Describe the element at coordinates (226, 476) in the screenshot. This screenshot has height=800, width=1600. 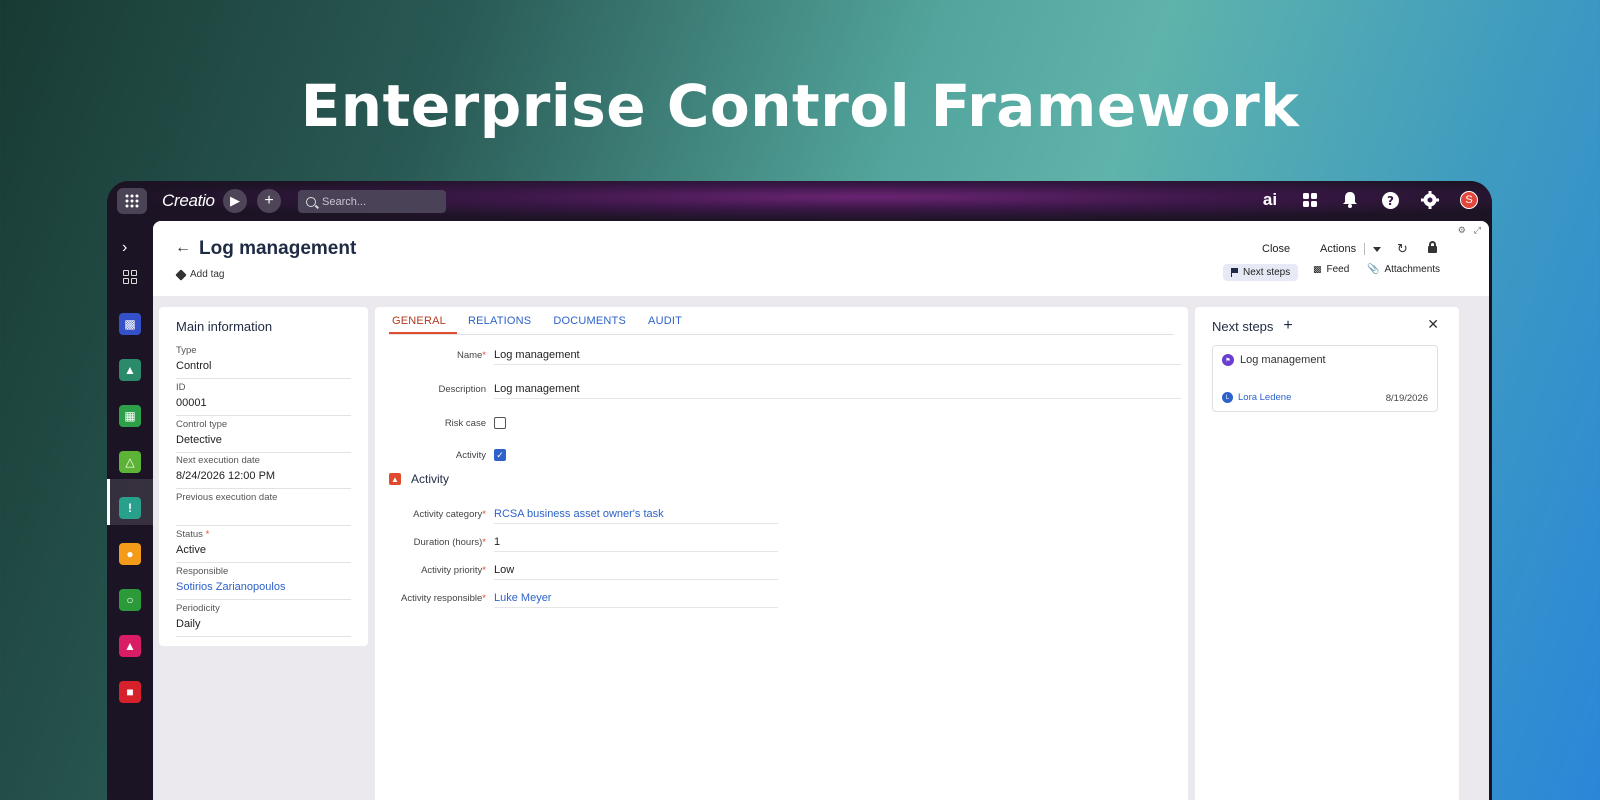
I see `field-value: 8/24/2026 12:00 PM` at that location.